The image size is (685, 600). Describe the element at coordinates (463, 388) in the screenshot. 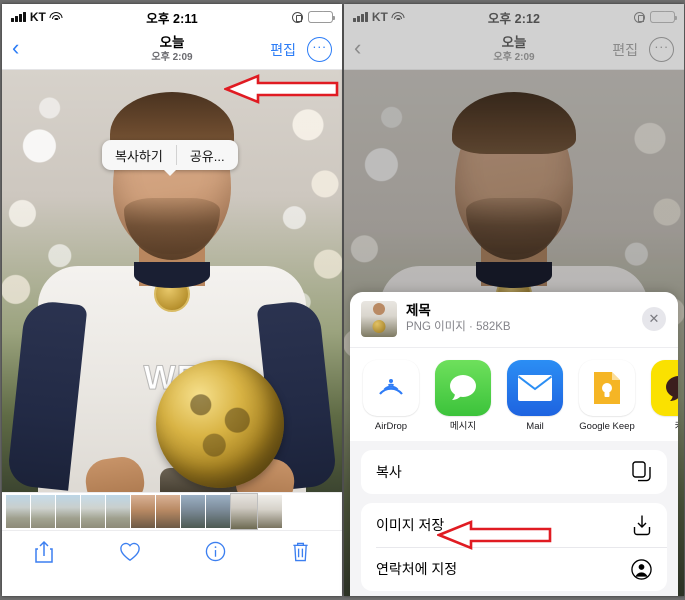

I see `messages-icon` at that location.